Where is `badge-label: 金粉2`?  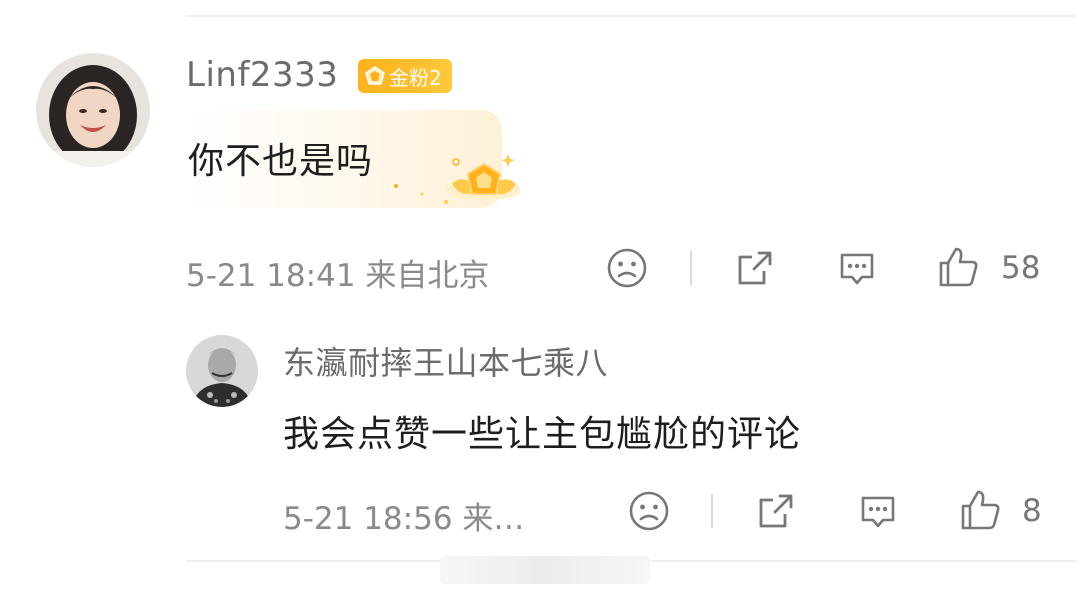 badge-label: 金粉2 is located at coordinates (415, 77).